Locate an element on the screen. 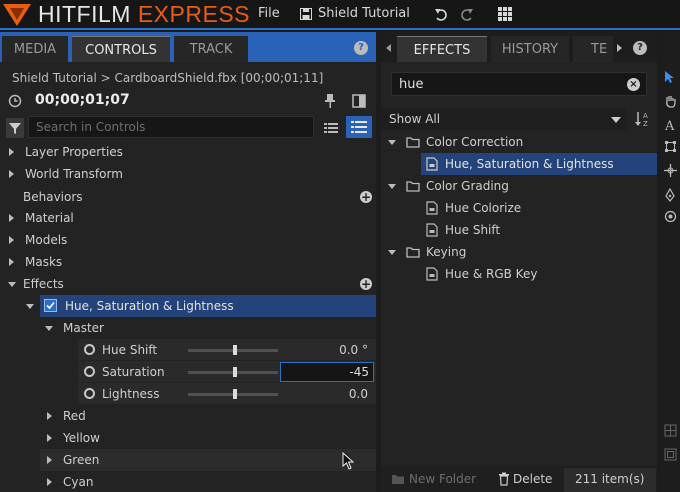 The width and height of the screenshot is (680, 492). redo-icon is located at coordinates (467, 15).